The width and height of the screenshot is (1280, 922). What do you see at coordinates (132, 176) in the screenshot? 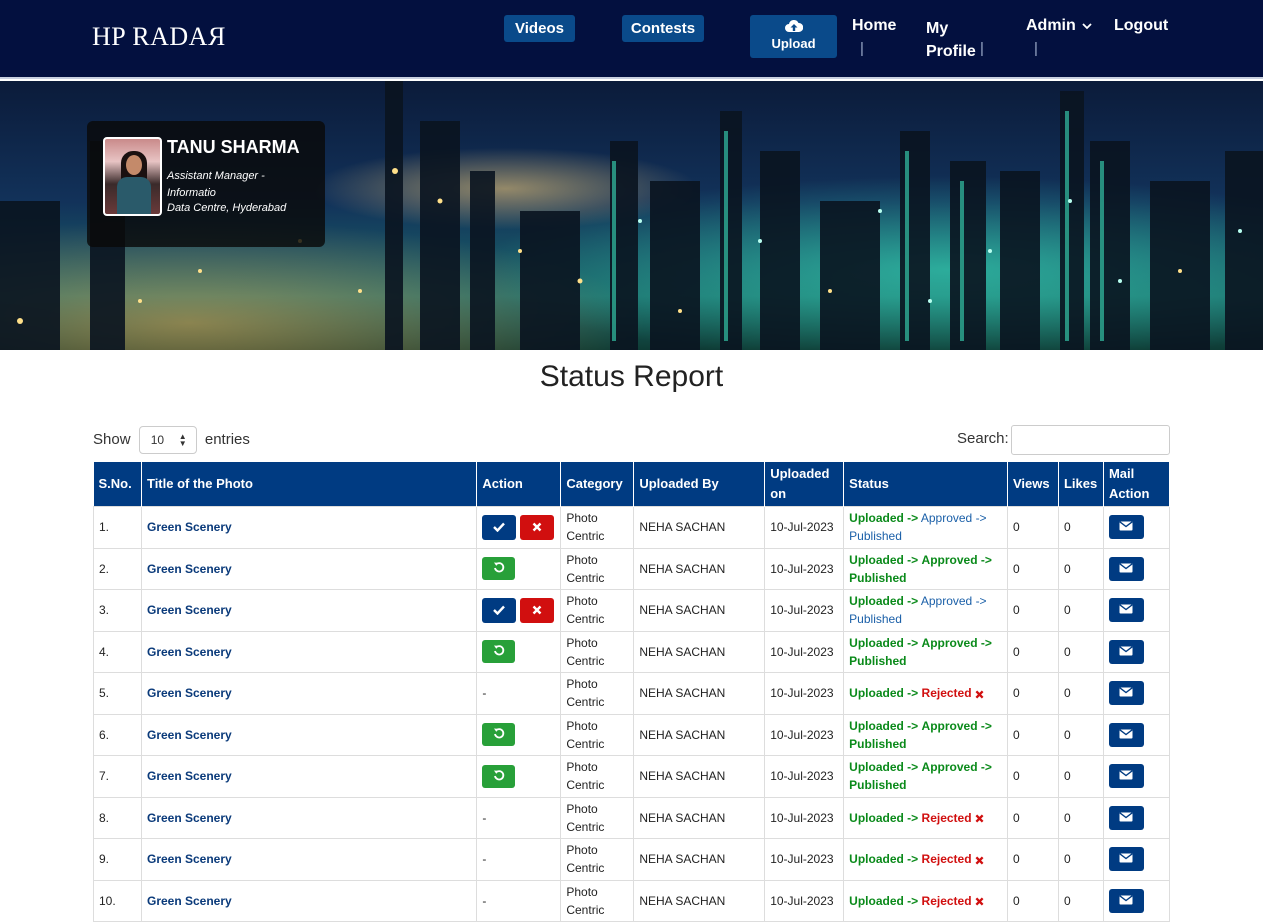
I see `avatar` at bounding box center [132, 176].